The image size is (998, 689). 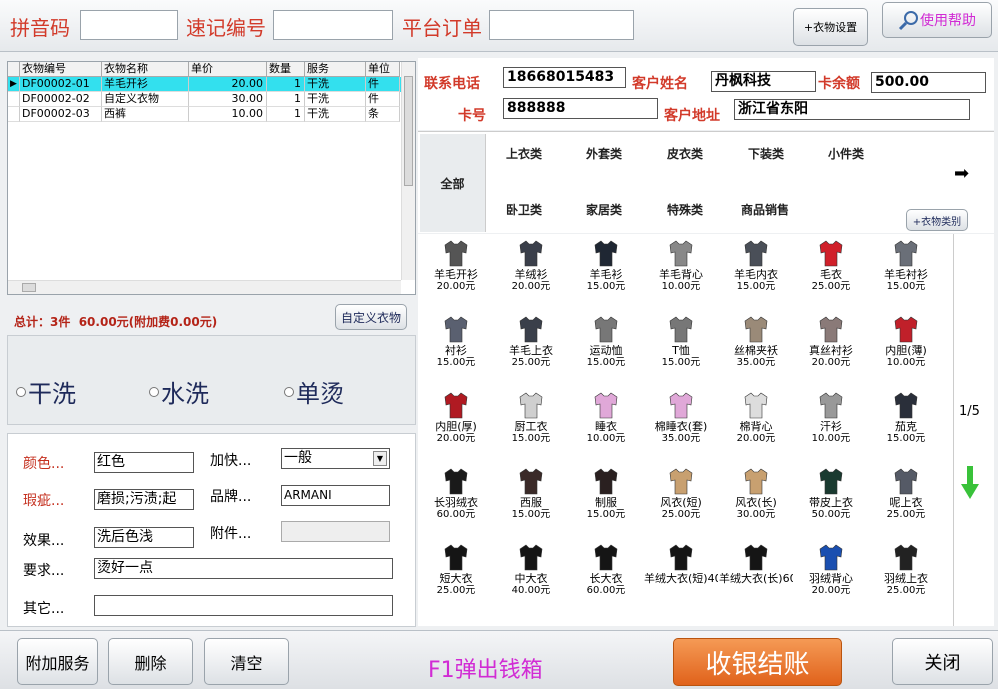 I want to click on pinyin-input, so click(x=129, y=25).